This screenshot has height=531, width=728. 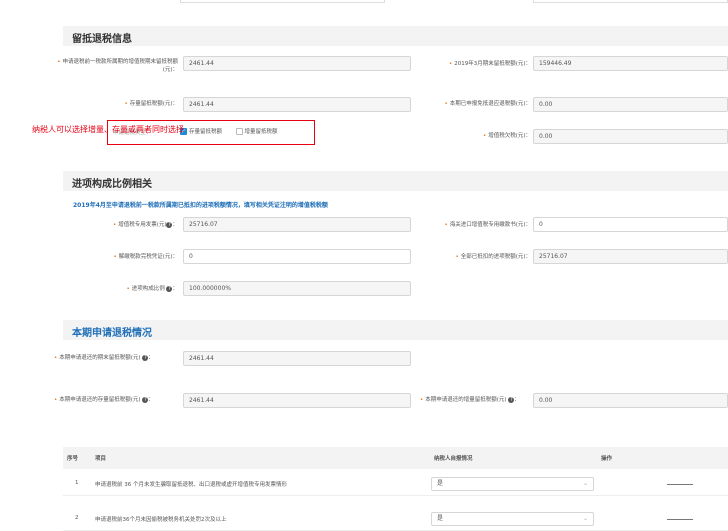 What do you see at coordinates (487, 225) in the screenshot?
I see `label-customs-vat: • 海关进口增值税专用缴款书(元)：` at bounding box center [487, 225].